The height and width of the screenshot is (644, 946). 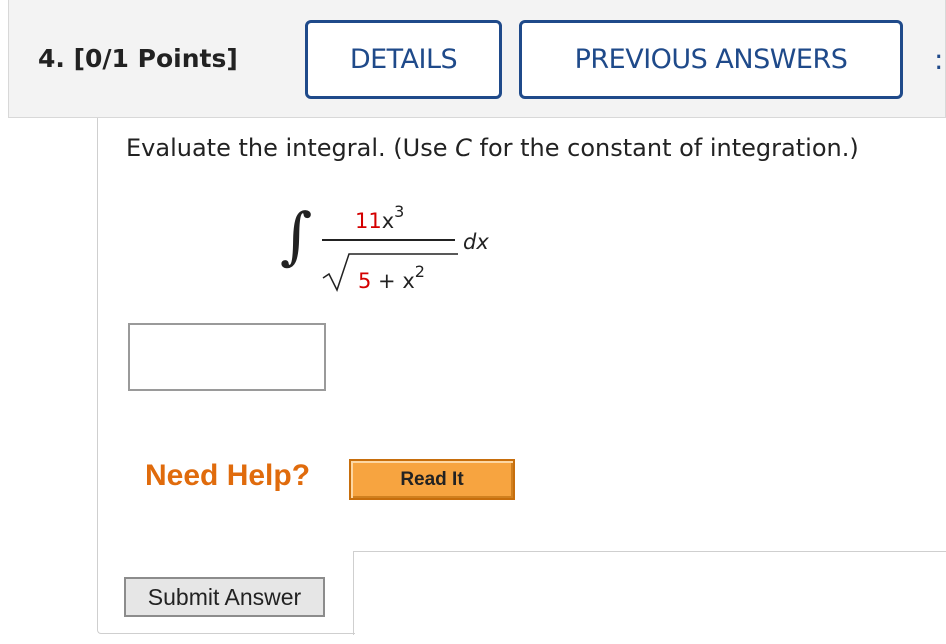 I want to click on submit-answer-button: Submit Answer, so click(x=224, y=597).